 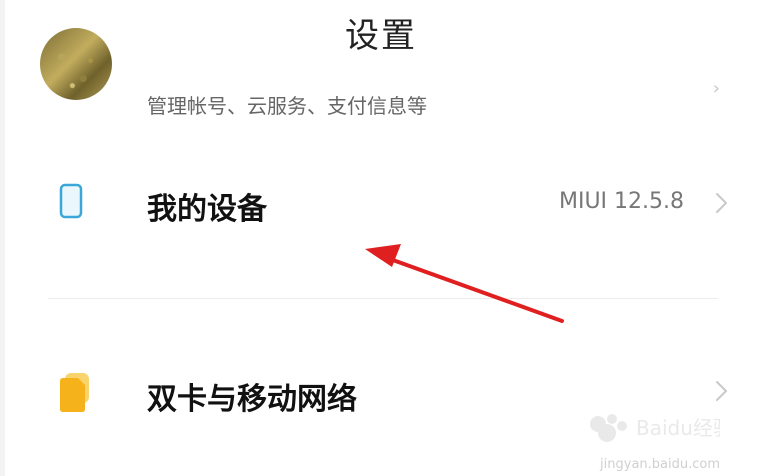 What do you see at coordinates (71, 201) in the screenshot?
I see `phone-icon` at bounding box center [71, 201].